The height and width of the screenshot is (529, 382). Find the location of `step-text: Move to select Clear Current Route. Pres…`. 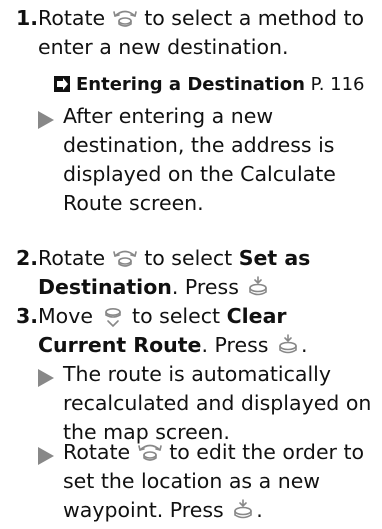

step-text: Move to select Clear Current Route. Pres… is located at coordinates (209, 331).